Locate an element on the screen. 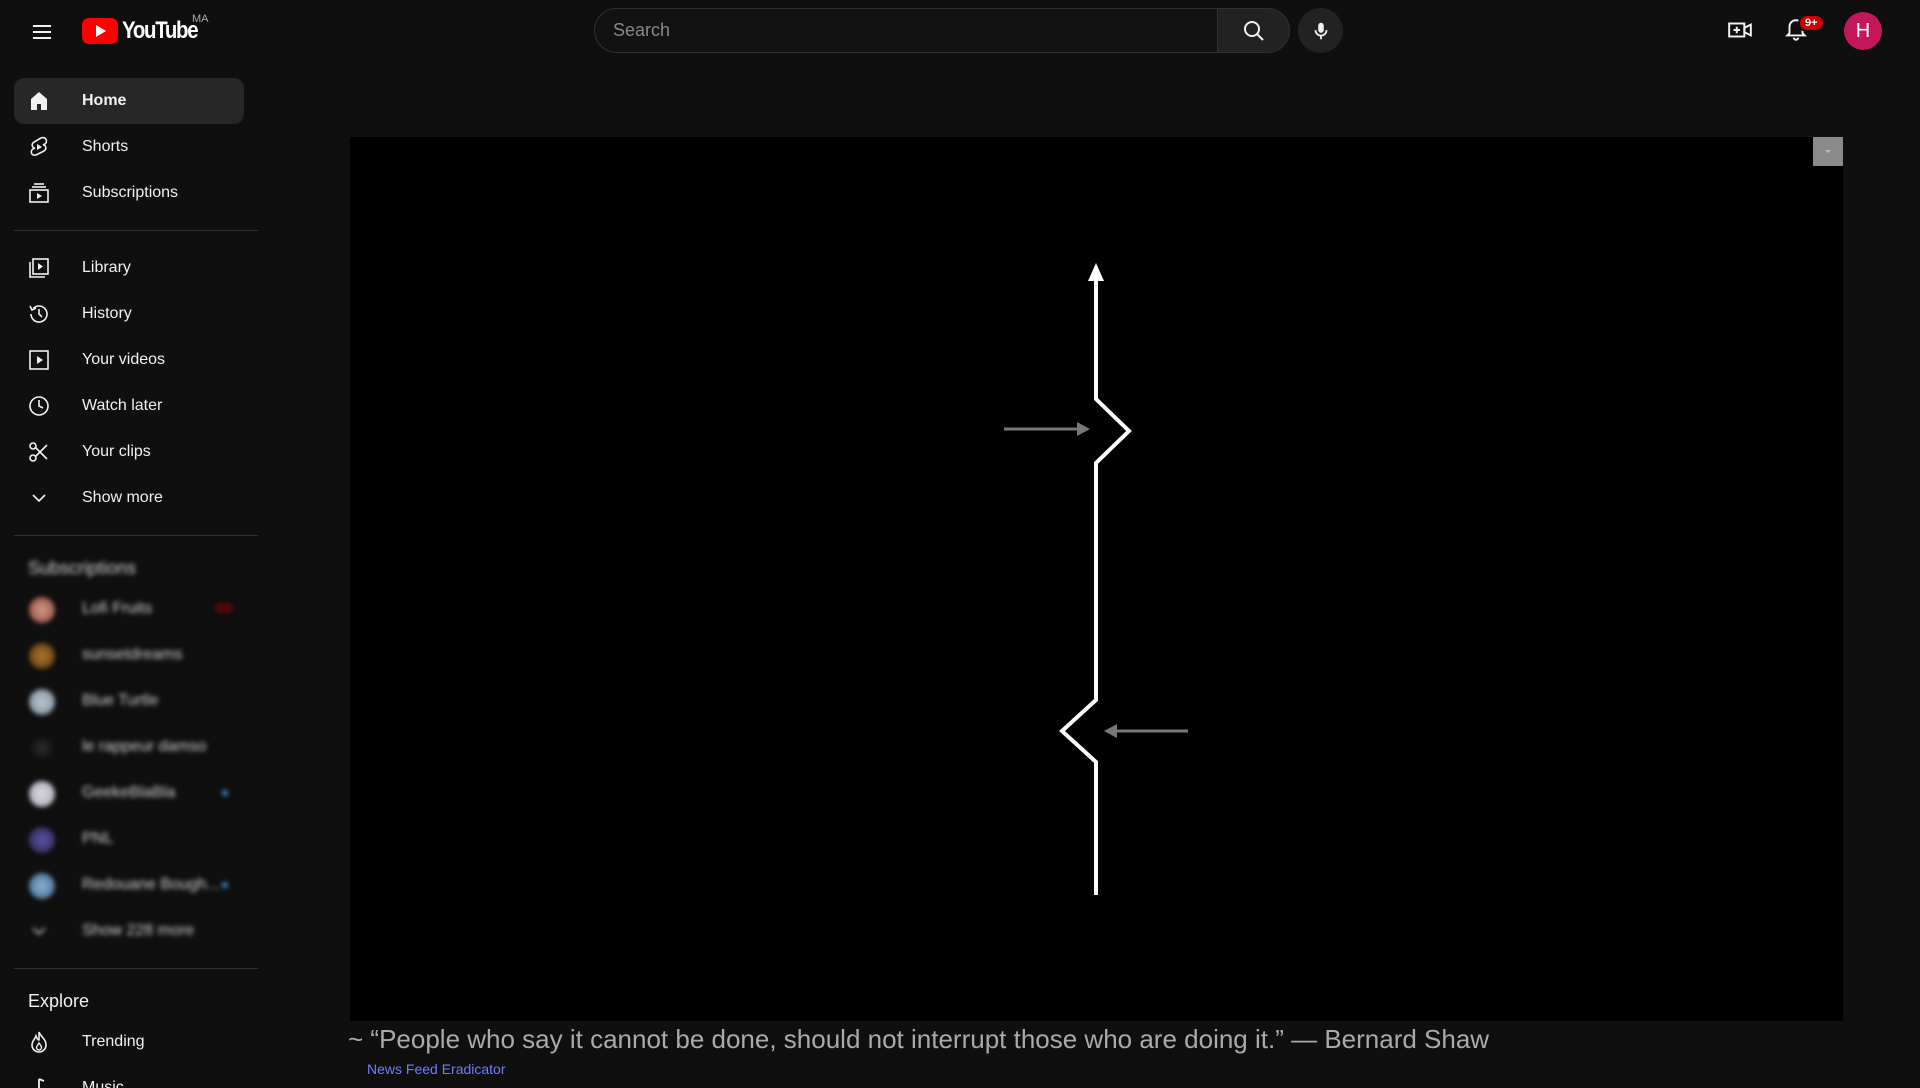 The height and width of the screenshot is (1088, 1920). sidebar-item-label: Your videos is located at coordinates (124, 359).